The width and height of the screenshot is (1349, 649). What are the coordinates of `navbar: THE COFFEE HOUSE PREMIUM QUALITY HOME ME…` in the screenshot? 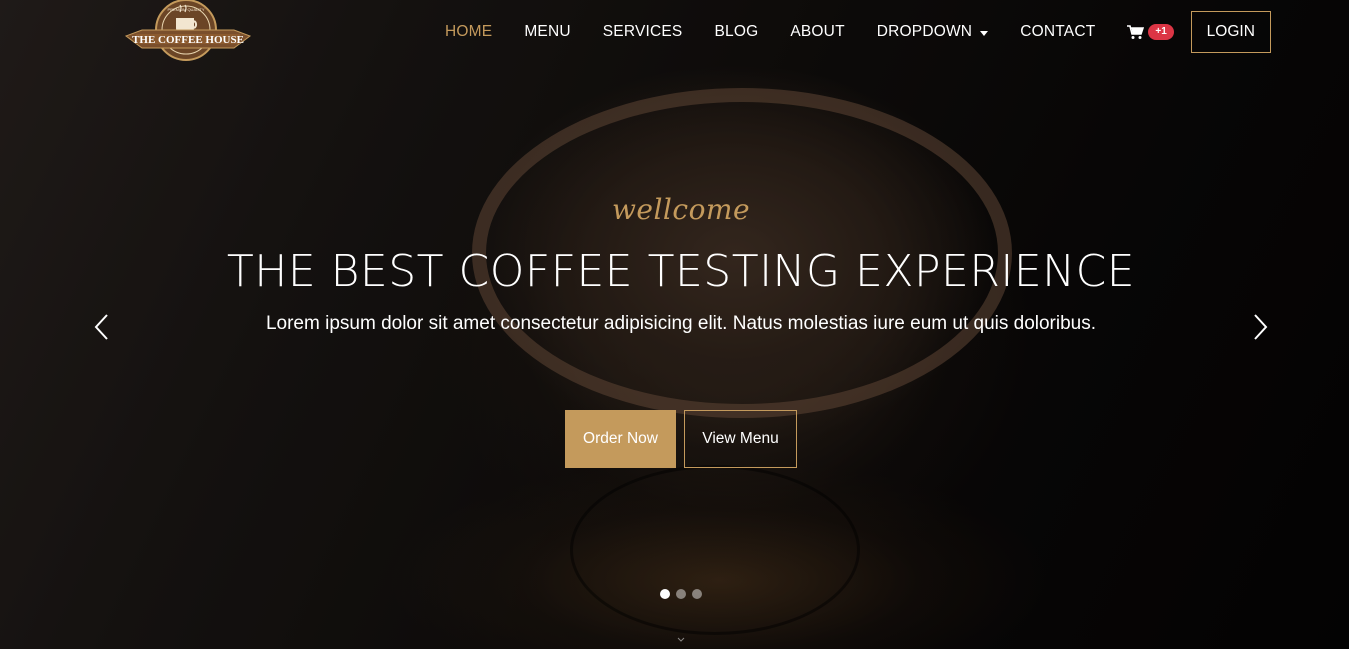 It's located at (674, 32).